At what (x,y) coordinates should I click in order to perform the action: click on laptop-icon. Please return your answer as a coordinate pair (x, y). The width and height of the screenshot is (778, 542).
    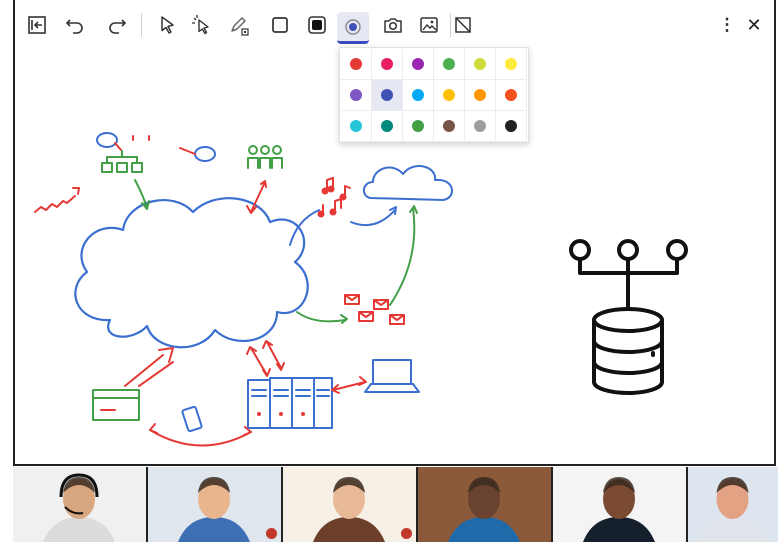
    Looking at the image, I should click on (392, 376).